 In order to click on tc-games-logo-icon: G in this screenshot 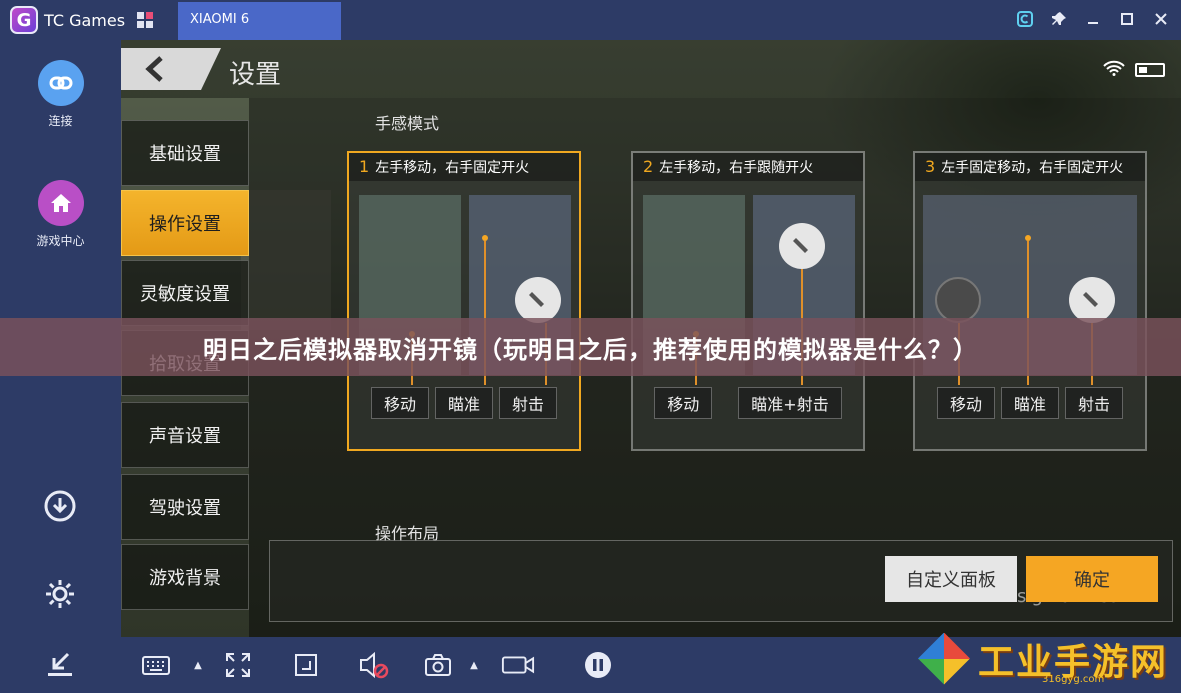, I will do `click(24, 20)`.